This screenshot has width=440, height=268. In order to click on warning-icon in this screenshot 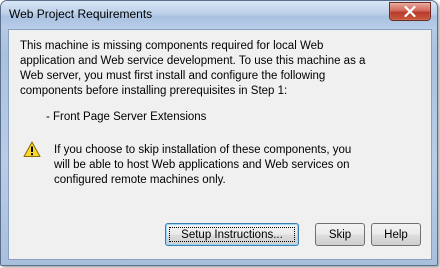, I will do `click(32, 149)`.